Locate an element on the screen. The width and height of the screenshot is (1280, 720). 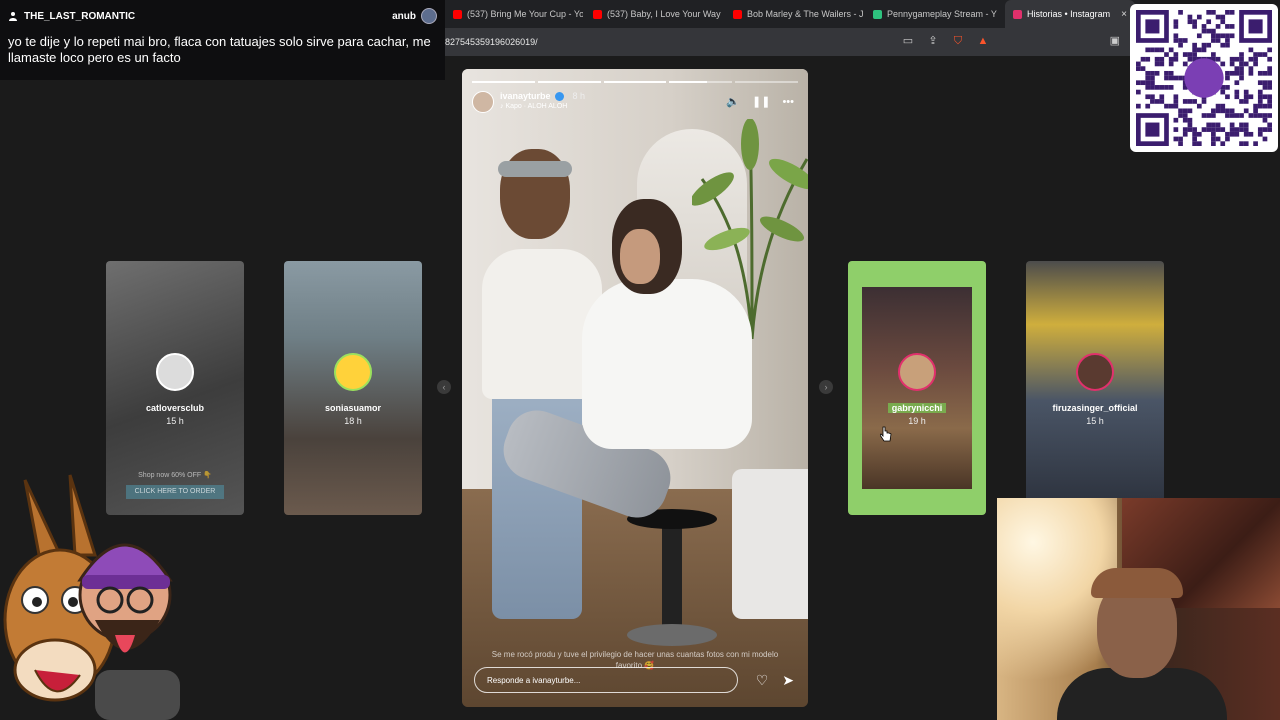
webcam-feed is located at coordinates (1138, 609).